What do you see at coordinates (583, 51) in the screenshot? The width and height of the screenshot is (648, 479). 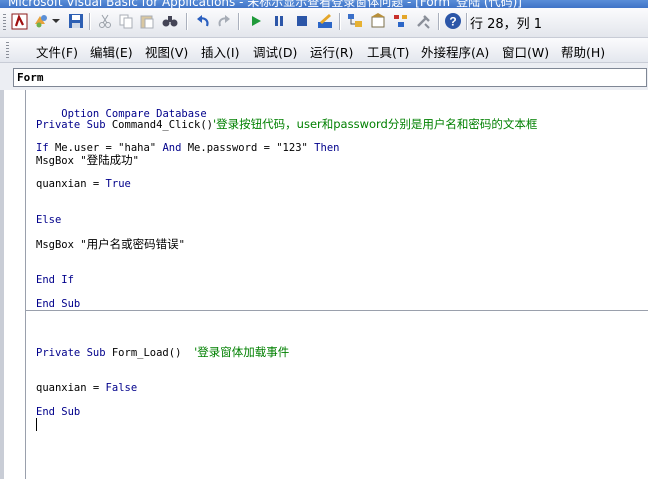 I see `menu-help: 帮助(H)` at bounding box center [583, 51].